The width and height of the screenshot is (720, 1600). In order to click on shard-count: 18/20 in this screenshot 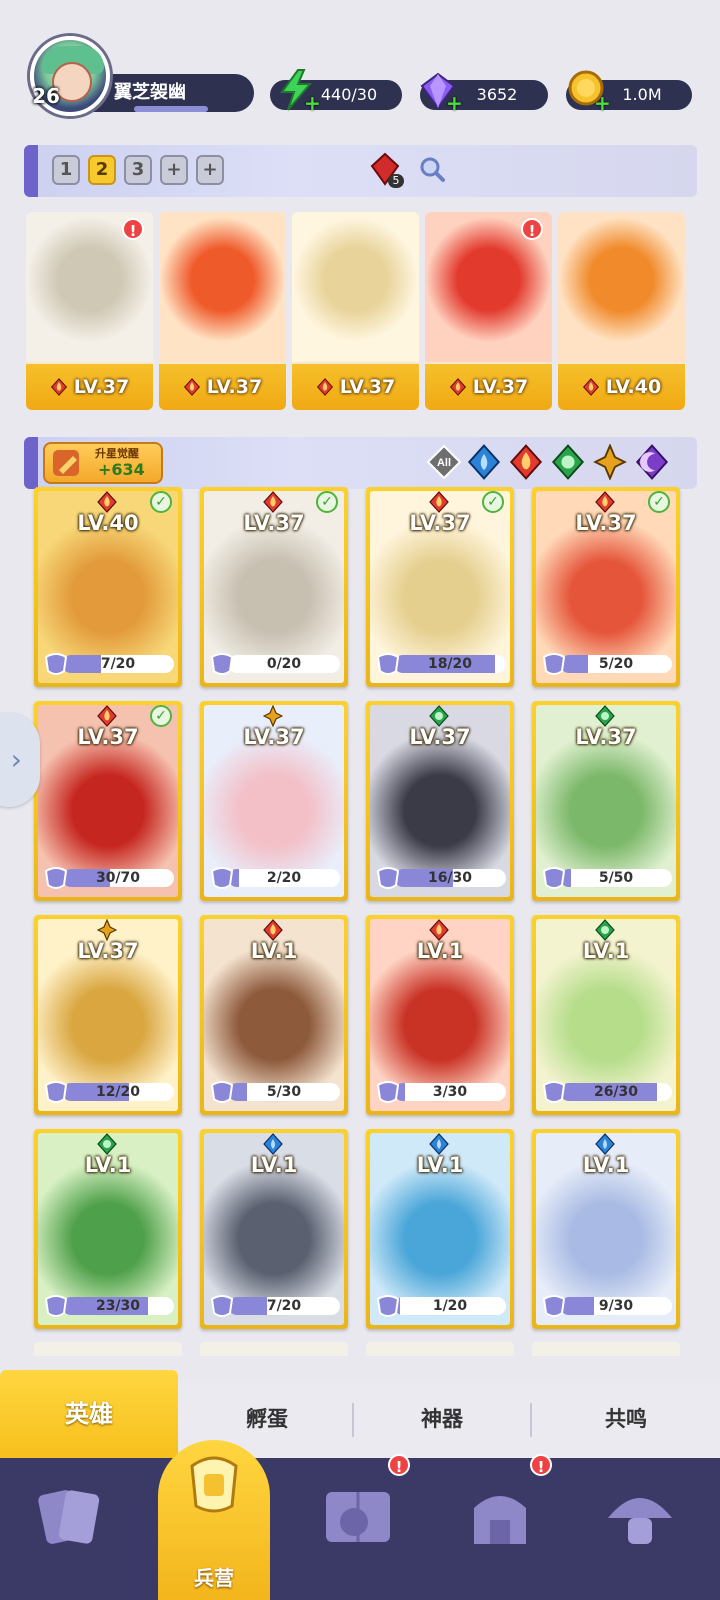, I will do `click(450, 664)`.